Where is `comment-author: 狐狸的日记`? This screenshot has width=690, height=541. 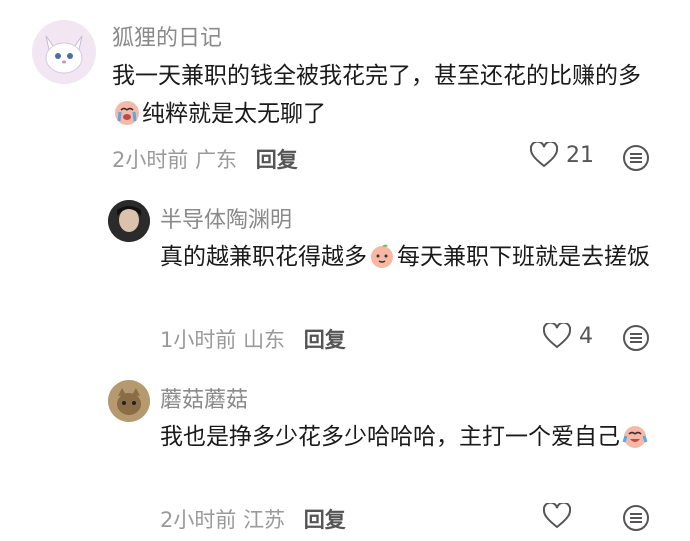 comment-author: 狐狸的日记 is located at coordinates (167, 36).